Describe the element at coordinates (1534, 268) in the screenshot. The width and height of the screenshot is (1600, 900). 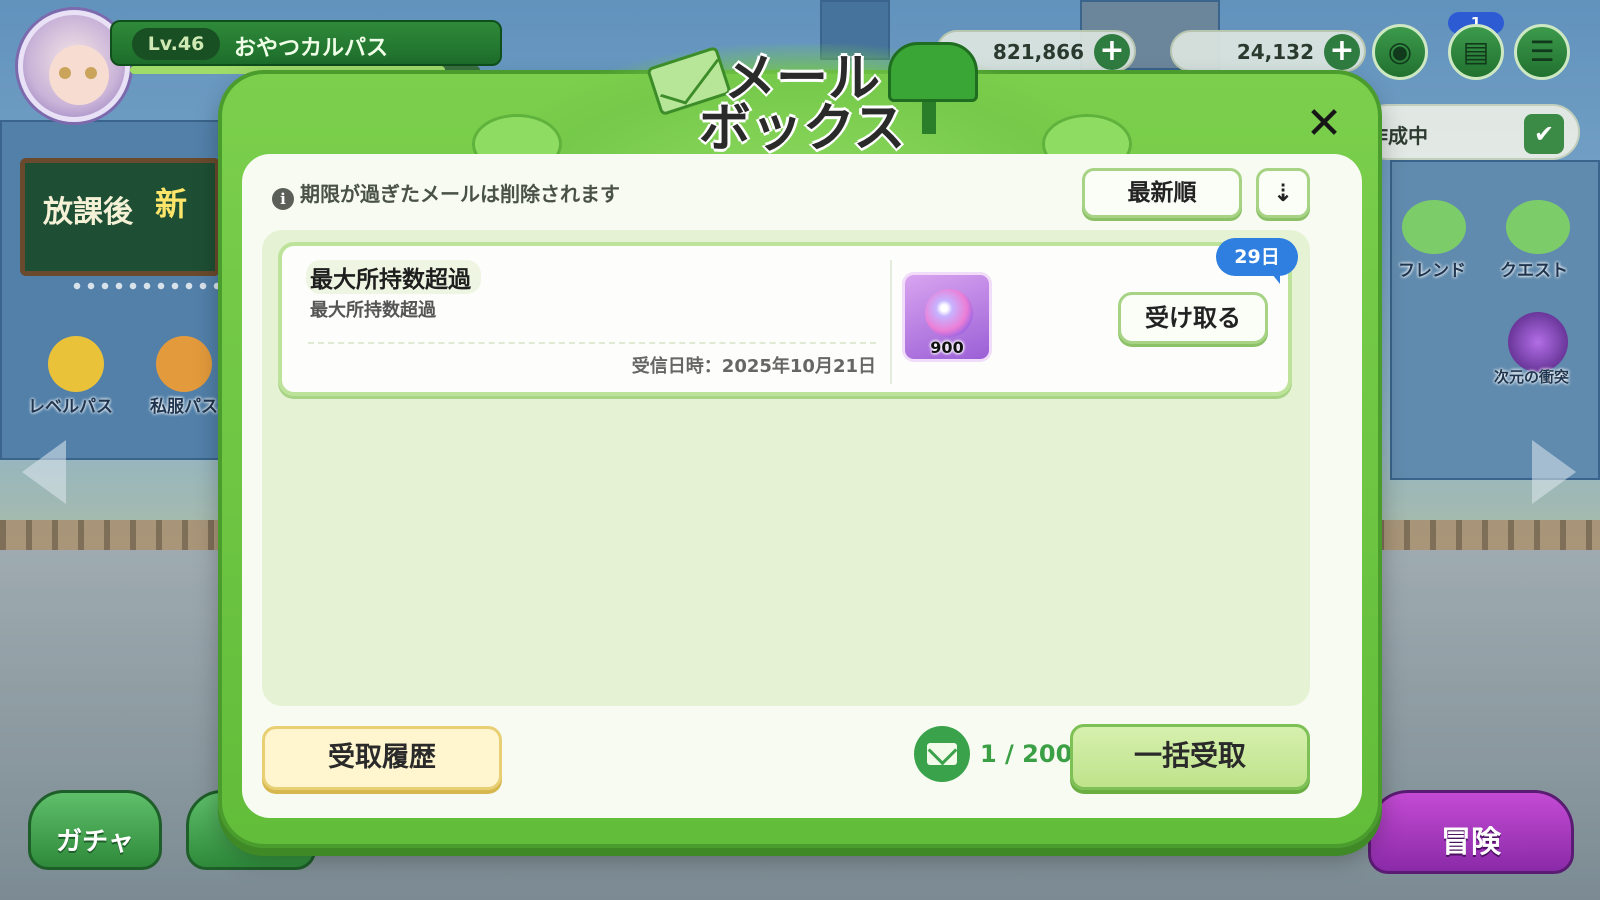
I see `quest-label: クエスト` at that location.